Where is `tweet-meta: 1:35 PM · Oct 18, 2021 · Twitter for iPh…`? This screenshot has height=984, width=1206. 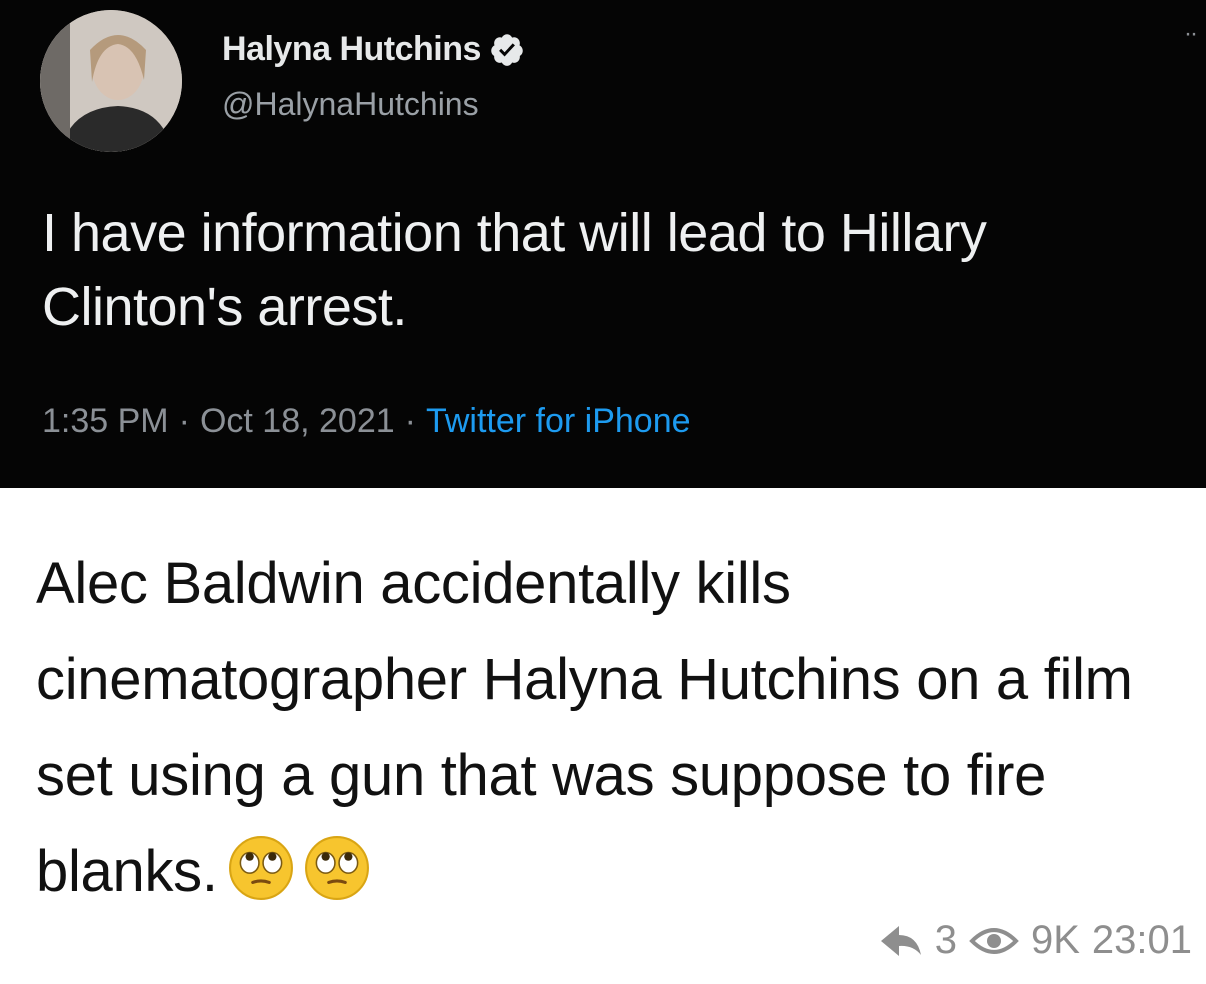
tweet-meta: 1:35 PM · Oct 18, 2021 · Twitter for iPh… is located at coordinates (366, 421).